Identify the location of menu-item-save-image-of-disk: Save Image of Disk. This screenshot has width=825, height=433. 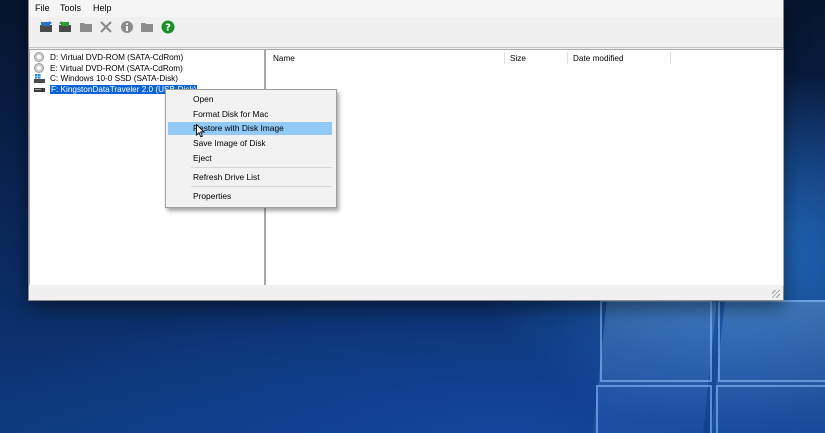
(250, 143).